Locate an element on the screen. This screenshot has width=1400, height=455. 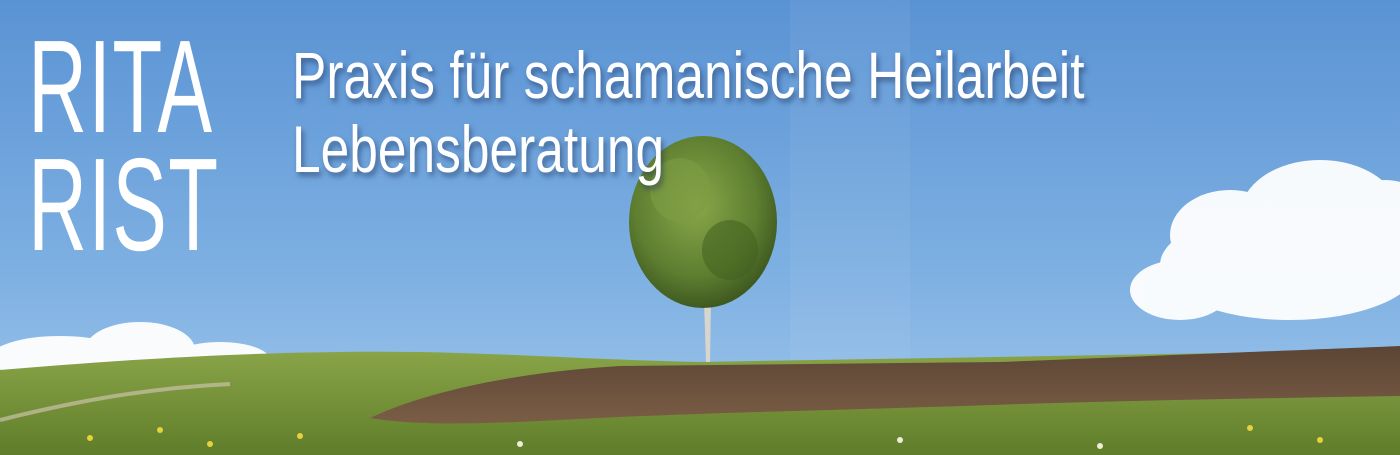
brand-name: RITA RIST is located at coordinates (124, 145).